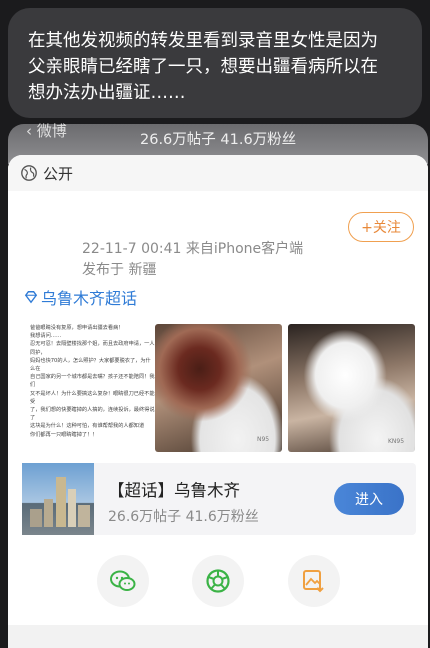  Describe the element at coordinates (351, 388) in the screenshot. I see `post-image-photo: KN95` at that location.